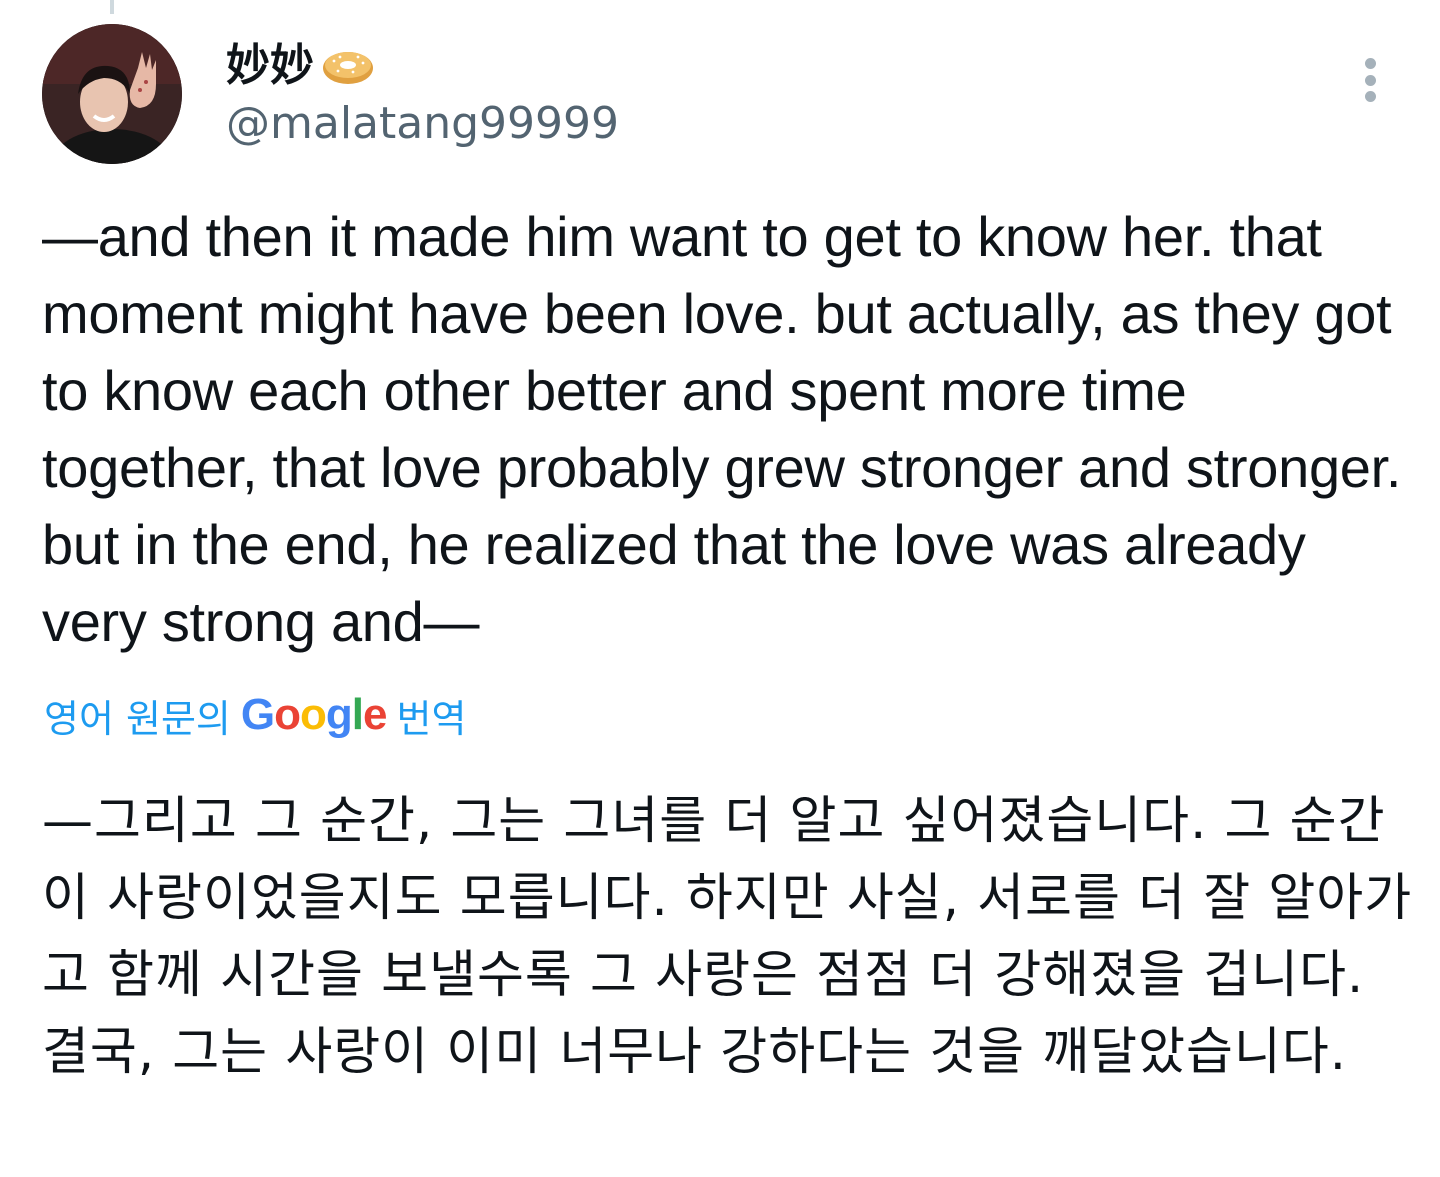 Image resolution: width=1440 pixels, height=1177 pixels. What do you see at coordinates (348, 66) in the screenshot?
I see `bagel-icon` at bounding box center [348, 66].